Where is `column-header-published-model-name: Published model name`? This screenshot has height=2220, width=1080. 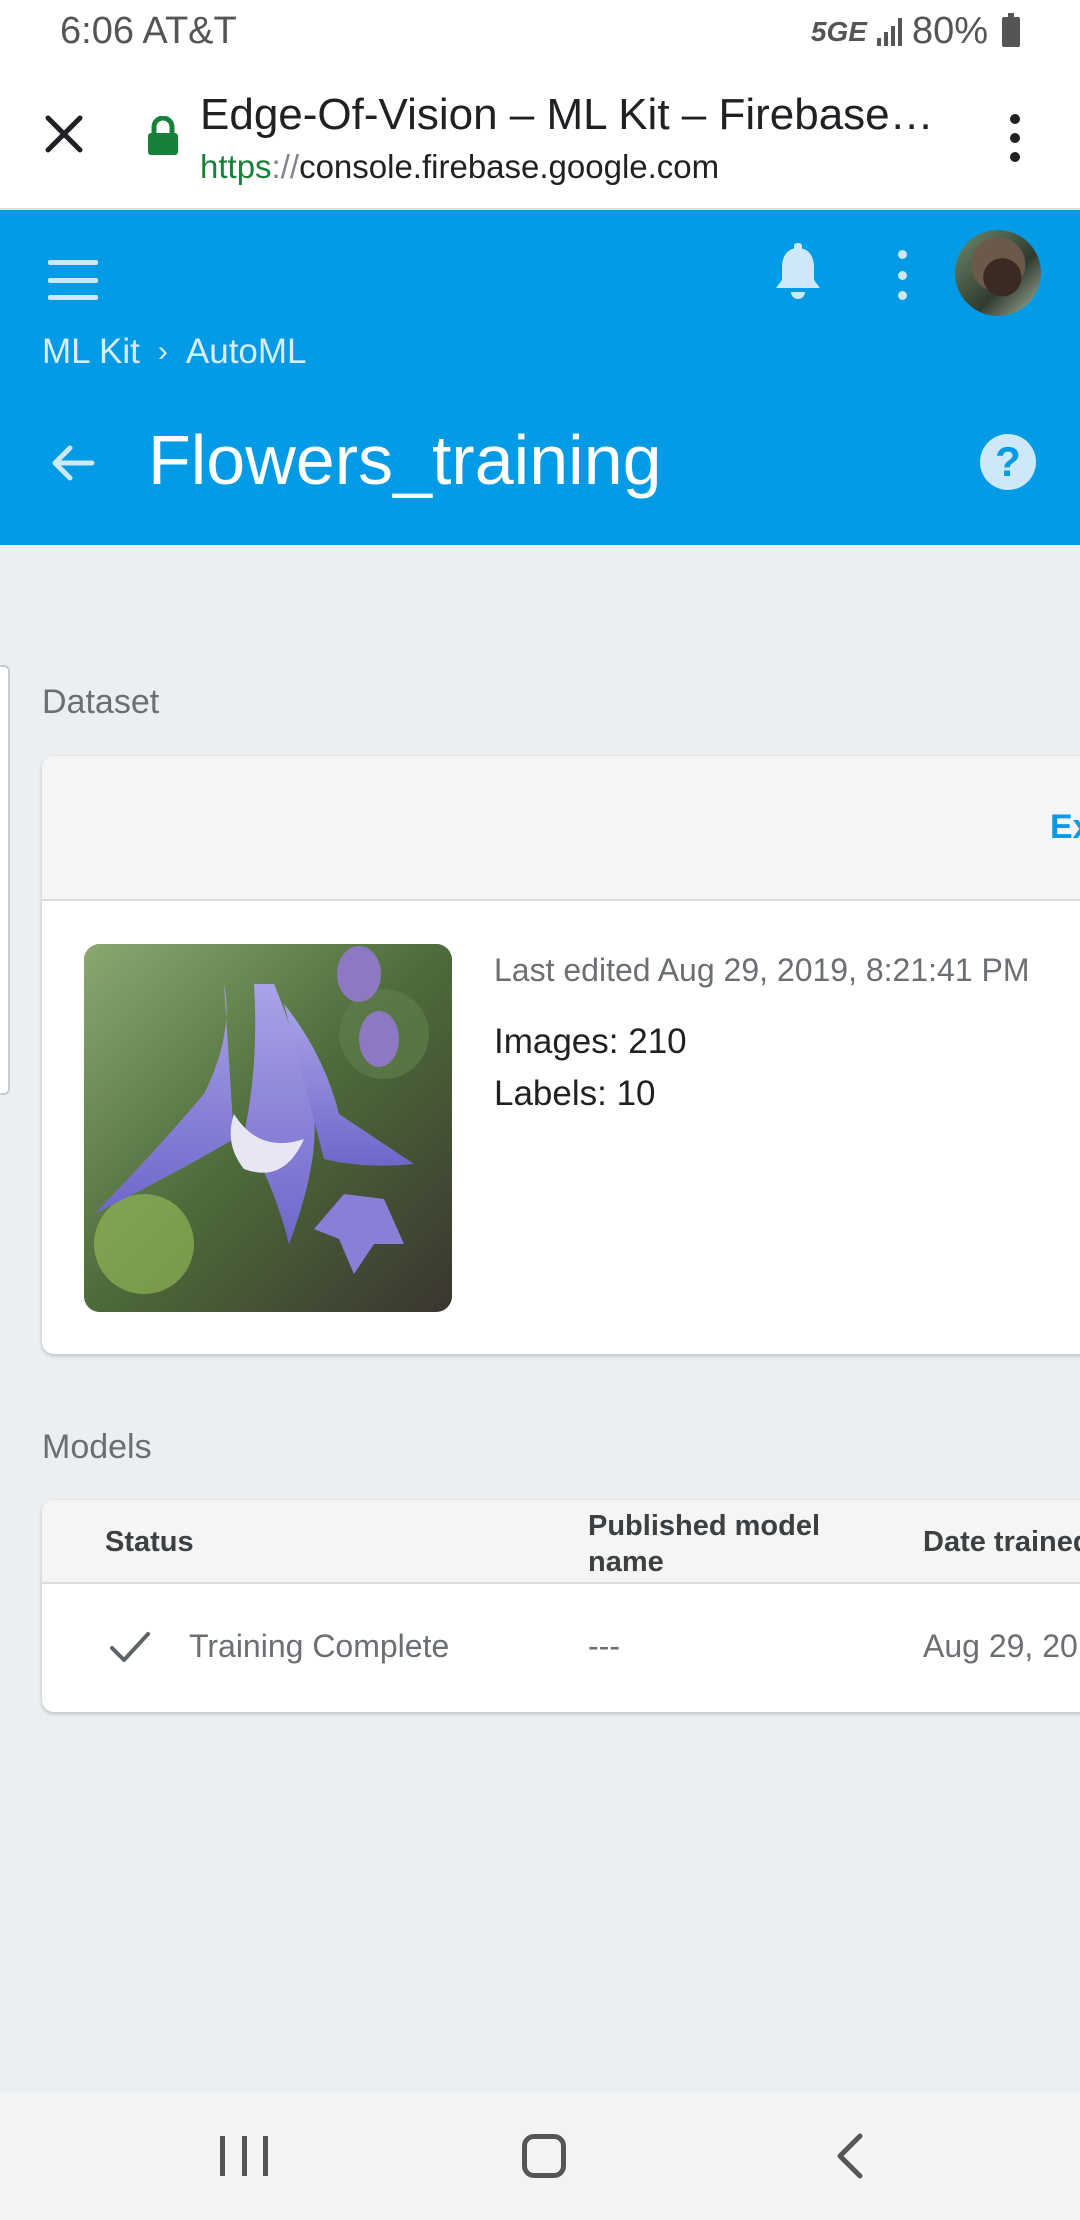
column-header-published-model-name: Published model name is located at coordinates (704, 1544).